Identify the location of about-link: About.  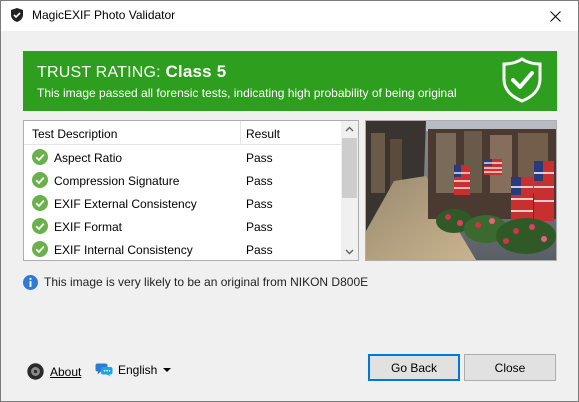
(54, 371).